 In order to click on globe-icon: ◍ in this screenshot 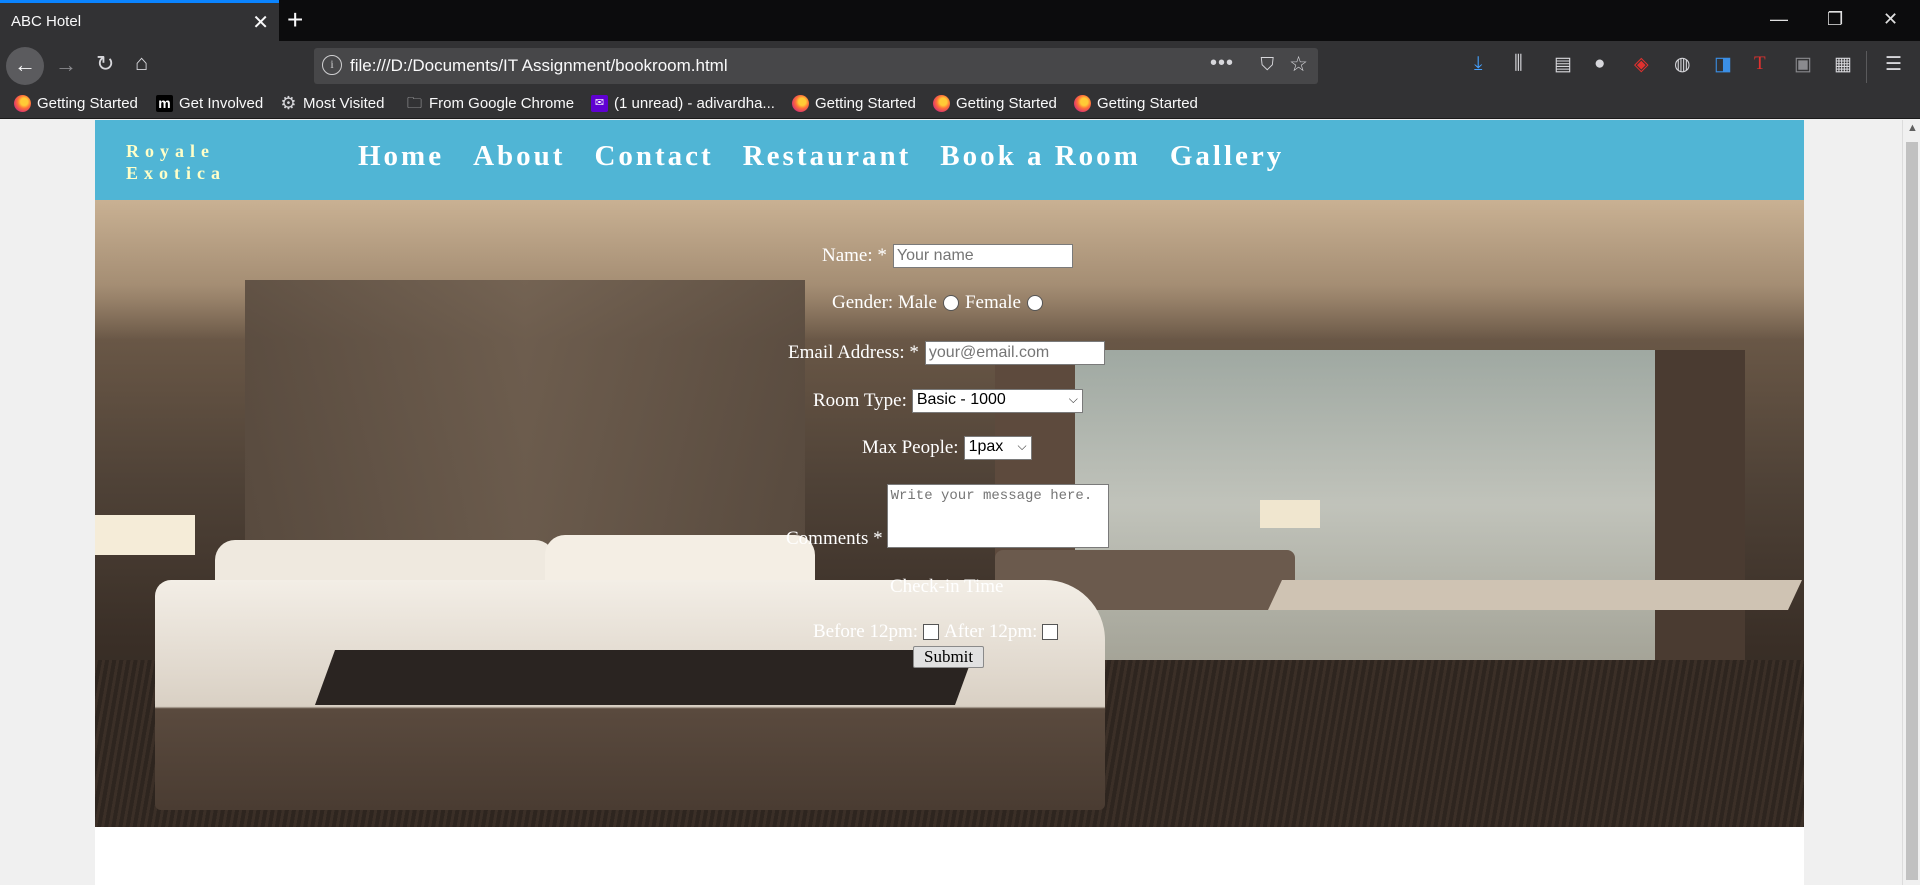, I will do `click(1682, 64)`.